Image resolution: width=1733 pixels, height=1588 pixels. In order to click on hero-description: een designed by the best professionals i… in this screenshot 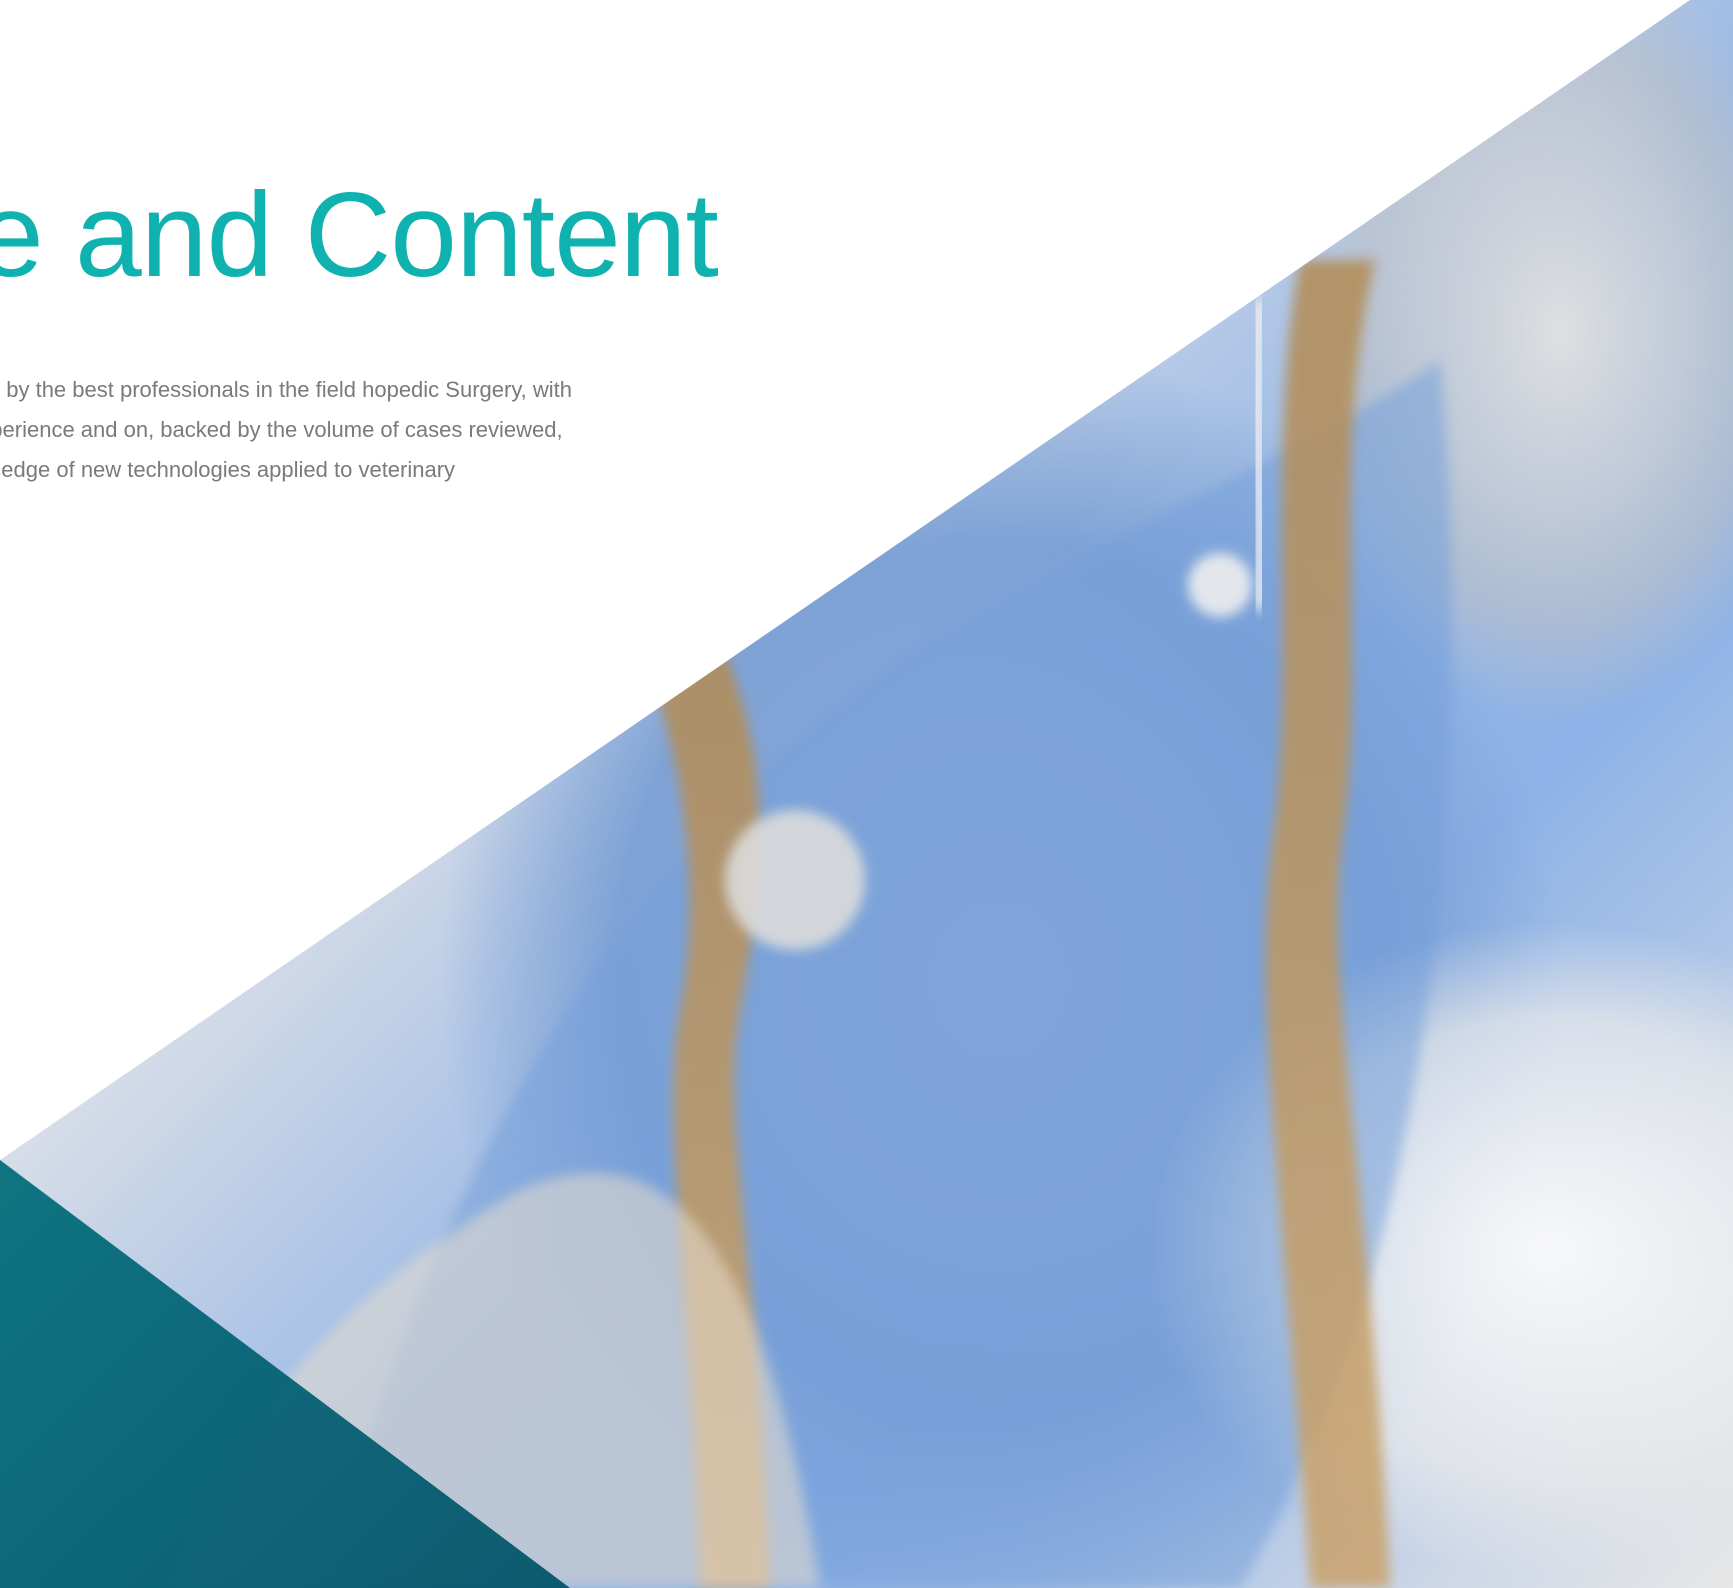, I will do `click(286, 429)`.